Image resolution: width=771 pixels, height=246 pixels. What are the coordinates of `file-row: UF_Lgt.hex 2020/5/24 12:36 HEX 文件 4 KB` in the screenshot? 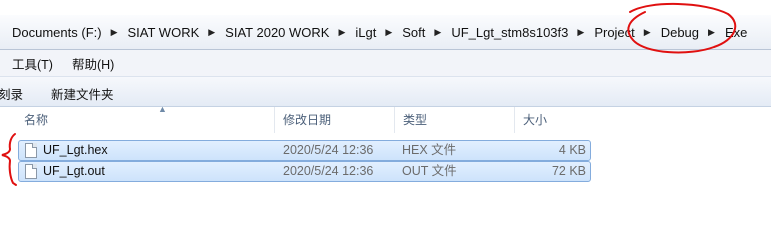 It's located at (304, 150).